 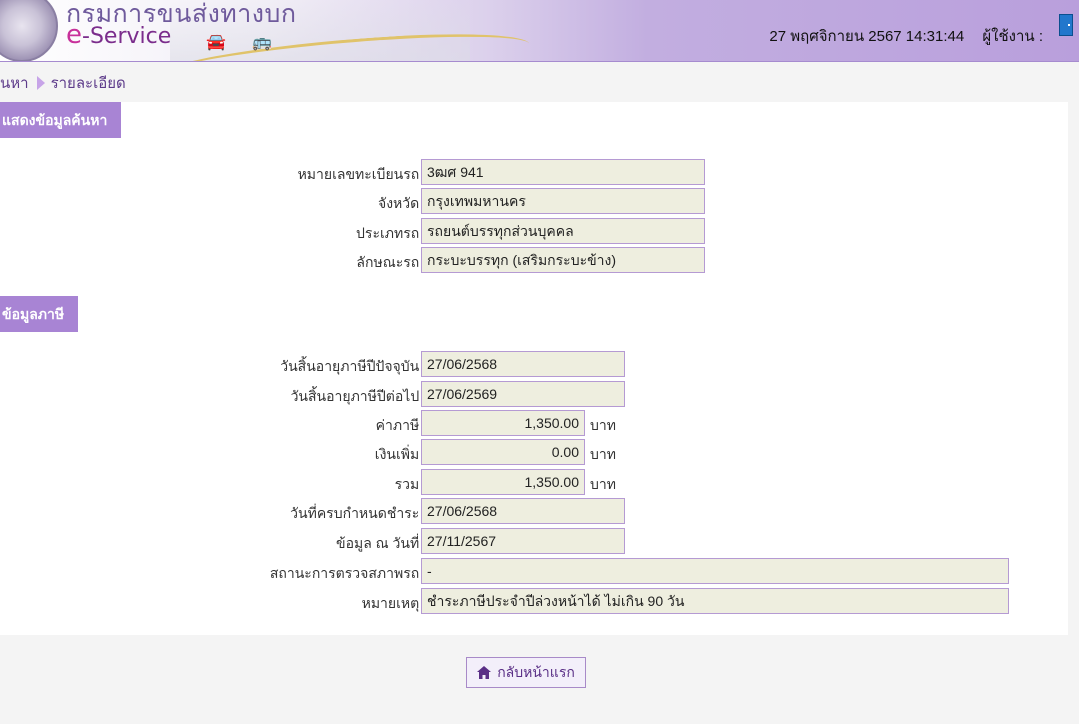 What do you see at coordinates (381, 543) in the screenshot?
I see `label-data-as-of: ข้อมูล ณ วันที่ :` at bounding box center [381, 543].